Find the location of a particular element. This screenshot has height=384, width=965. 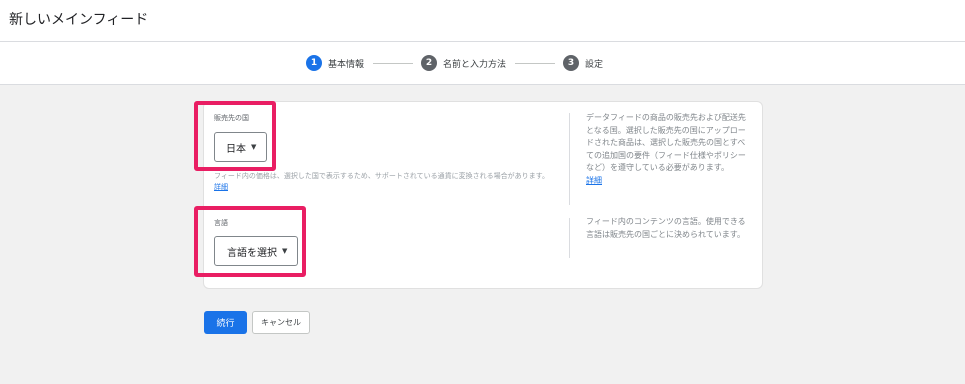

cancel-button: キャンセル is located at coordinates (281, 322).